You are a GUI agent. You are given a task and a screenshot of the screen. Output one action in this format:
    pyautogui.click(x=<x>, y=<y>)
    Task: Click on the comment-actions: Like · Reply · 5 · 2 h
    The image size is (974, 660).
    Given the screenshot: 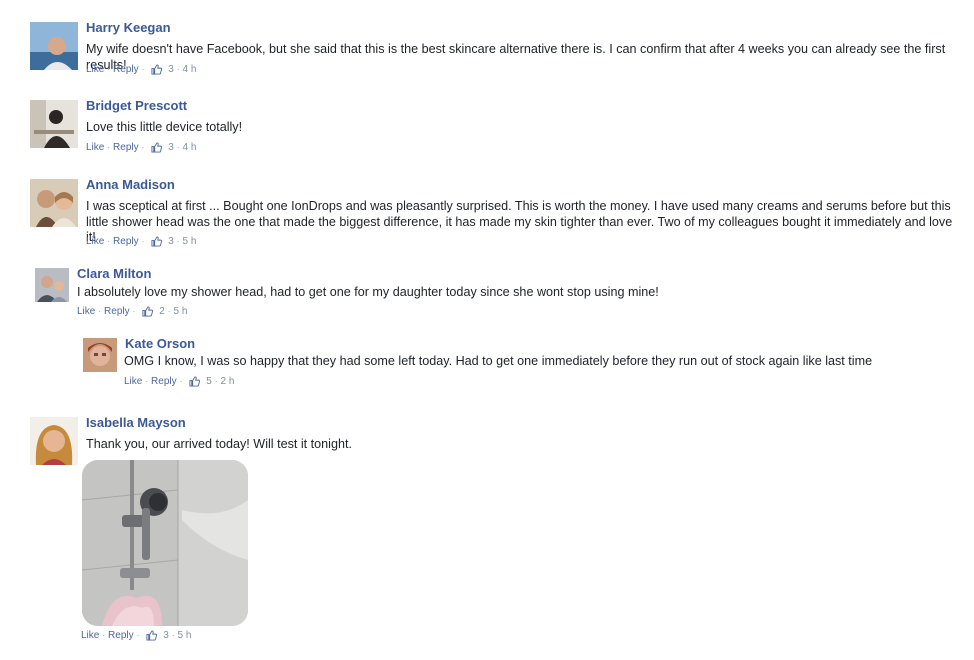 What is the action you would take?
    pyautogui.click(x=179, y=381)
    